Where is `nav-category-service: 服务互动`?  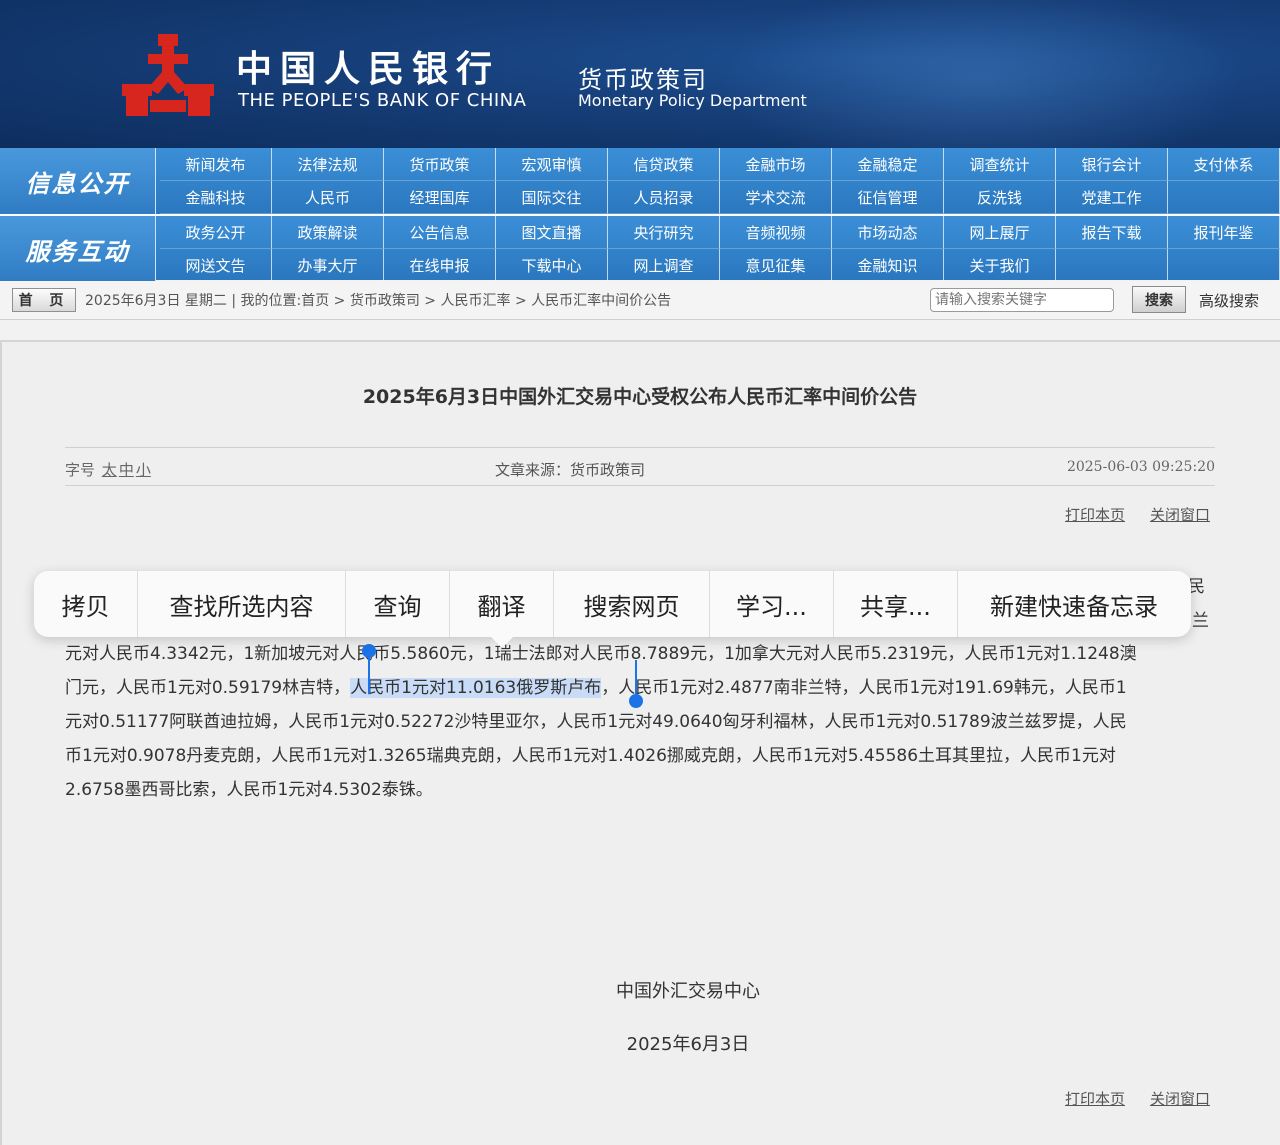
nav-category-service: 服务互动 is located at coordinates (78, 249).